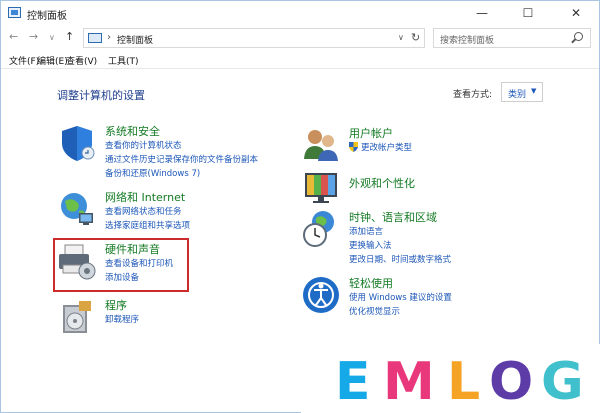 This screenshot has width=600, height=413. What do you see at coordinates (467, 39) in the screenshot?
I see `search-input: 搜索控制面板` at bounding box center [467, 39].